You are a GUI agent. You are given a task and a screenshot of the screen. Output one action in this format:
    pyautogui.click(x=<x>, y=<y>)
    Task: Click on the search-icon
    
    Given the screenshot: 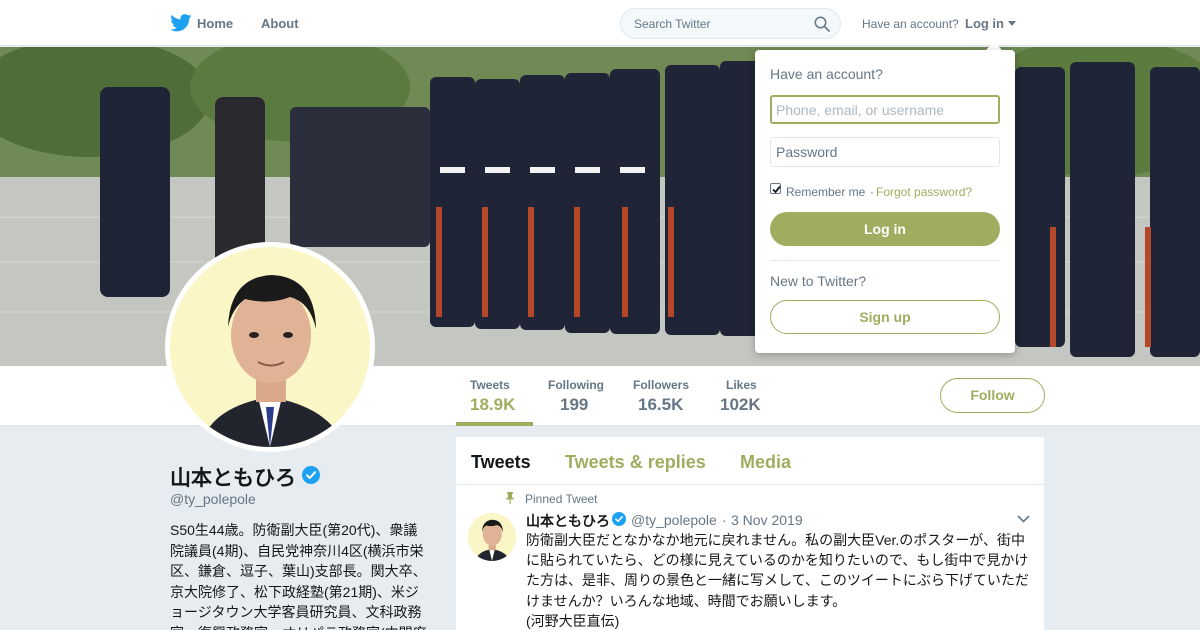 What is the action you would take?
    pyautogui.click(x=822, y=24)
    